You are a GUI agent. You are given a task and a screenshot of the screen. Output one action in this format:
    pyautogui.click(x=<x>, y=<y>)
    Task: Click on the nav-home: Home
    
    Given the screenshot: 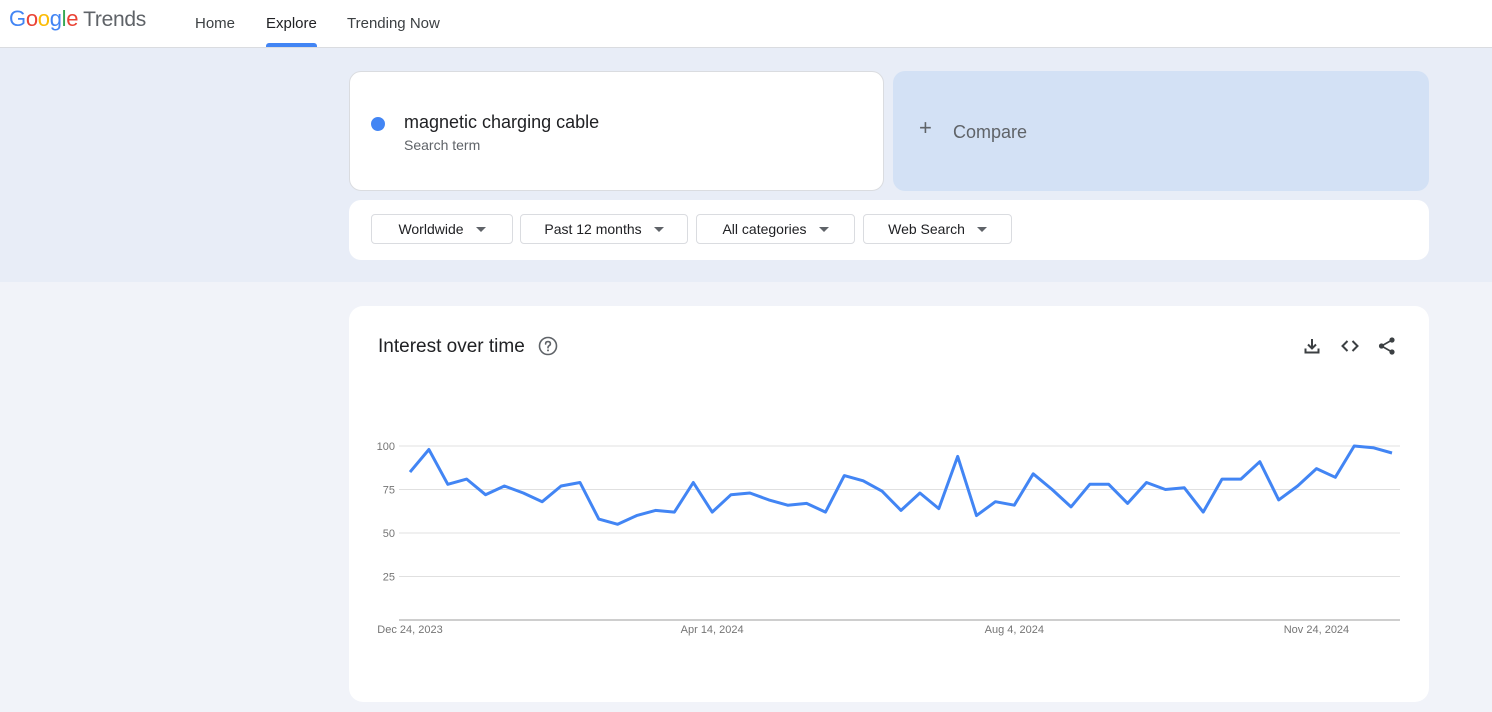 What is the action you would take?
    pyautogui.click(x=215, y=23)
    